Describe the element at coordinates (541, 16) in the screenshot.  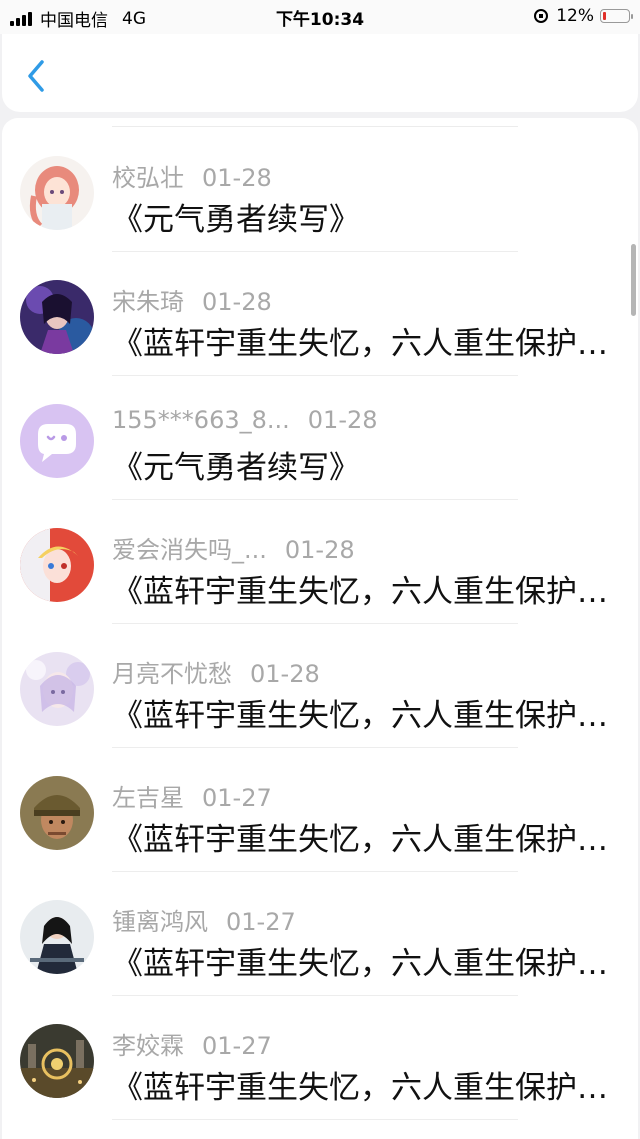
I see `rotation-lock-icon` at that location.